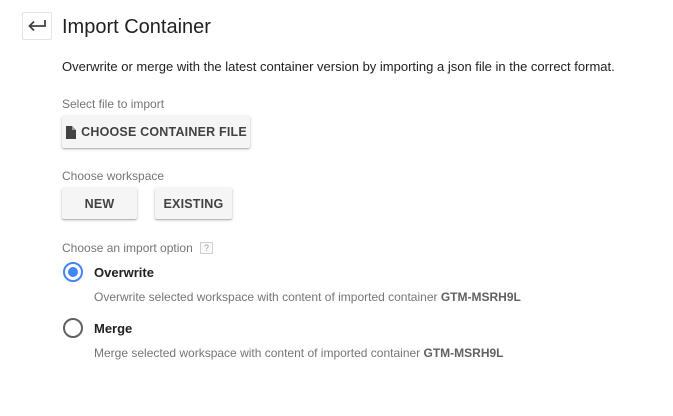 Image resolution: width=673 pixels, height=416 pixels. Describe the element at coordinates (113, 104) in the screenshot. I see `select-file-label: Select file to import` at that location.